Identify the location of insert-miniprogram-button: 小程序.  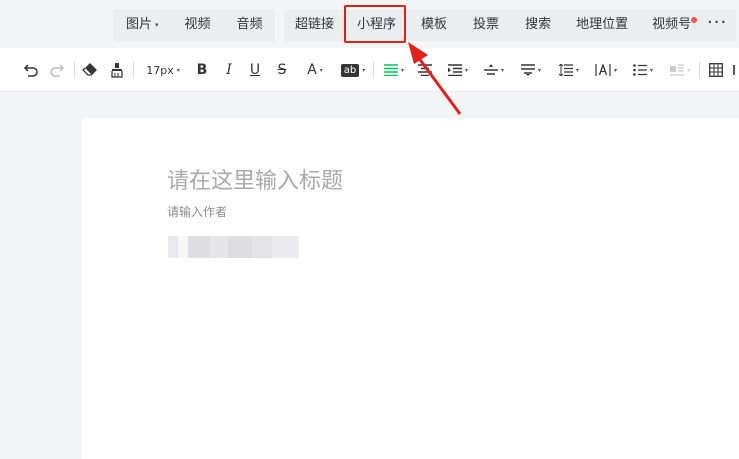
(376, 25).